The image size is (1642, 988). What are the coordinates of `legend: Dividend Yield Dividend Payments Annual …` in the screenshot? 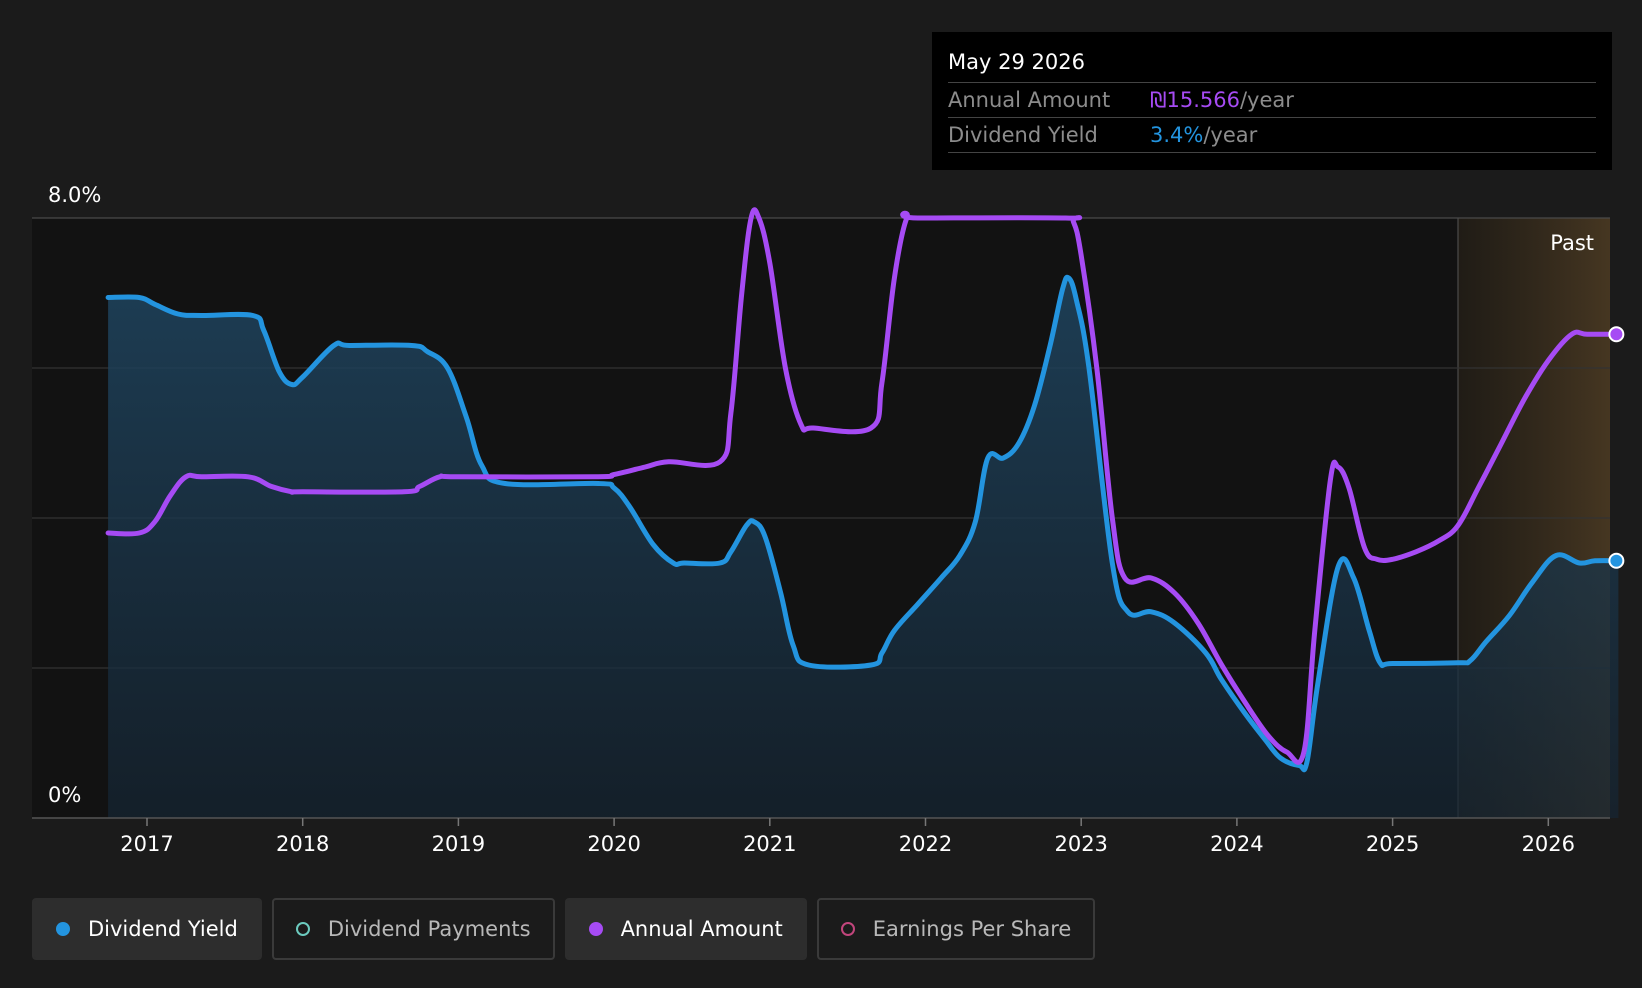 It's located at (564, 929).